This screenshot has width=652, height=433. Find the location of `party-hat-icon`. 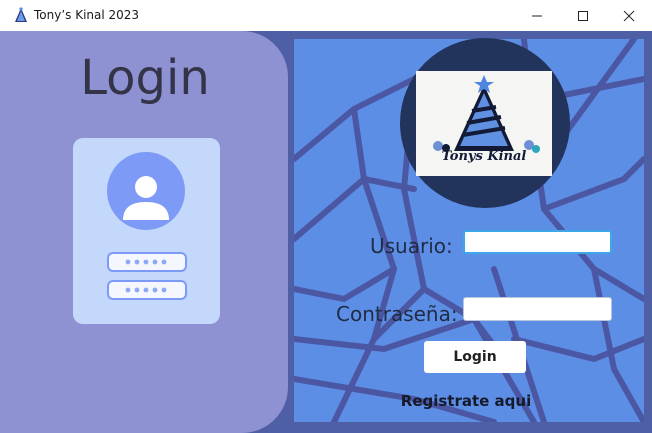

party-hat-icon is located at coordinates (21, 14).